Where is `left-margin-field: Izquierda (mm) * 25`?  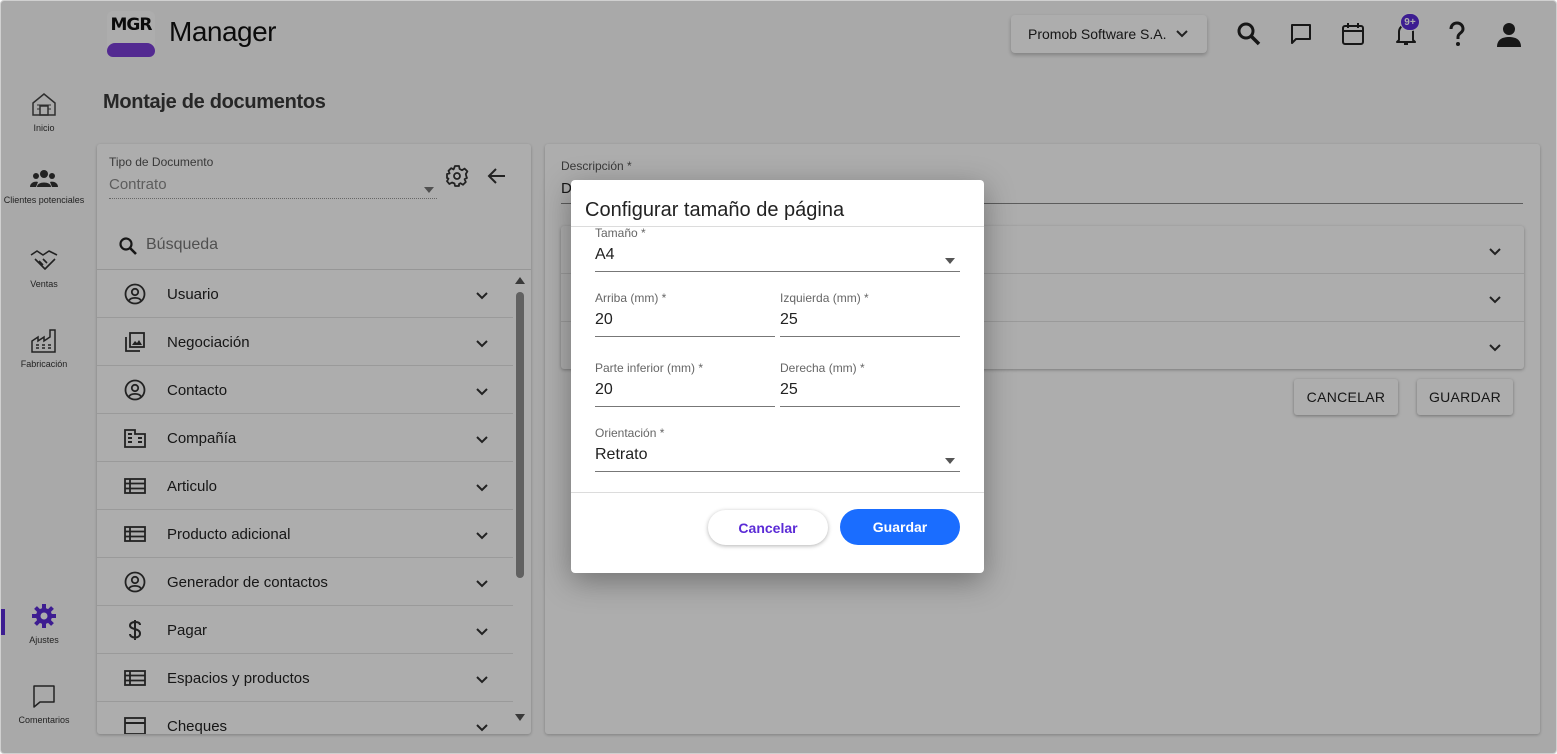
left-margin-field: Izquierda (mm) * 25 is located at coordinates (870, 314).